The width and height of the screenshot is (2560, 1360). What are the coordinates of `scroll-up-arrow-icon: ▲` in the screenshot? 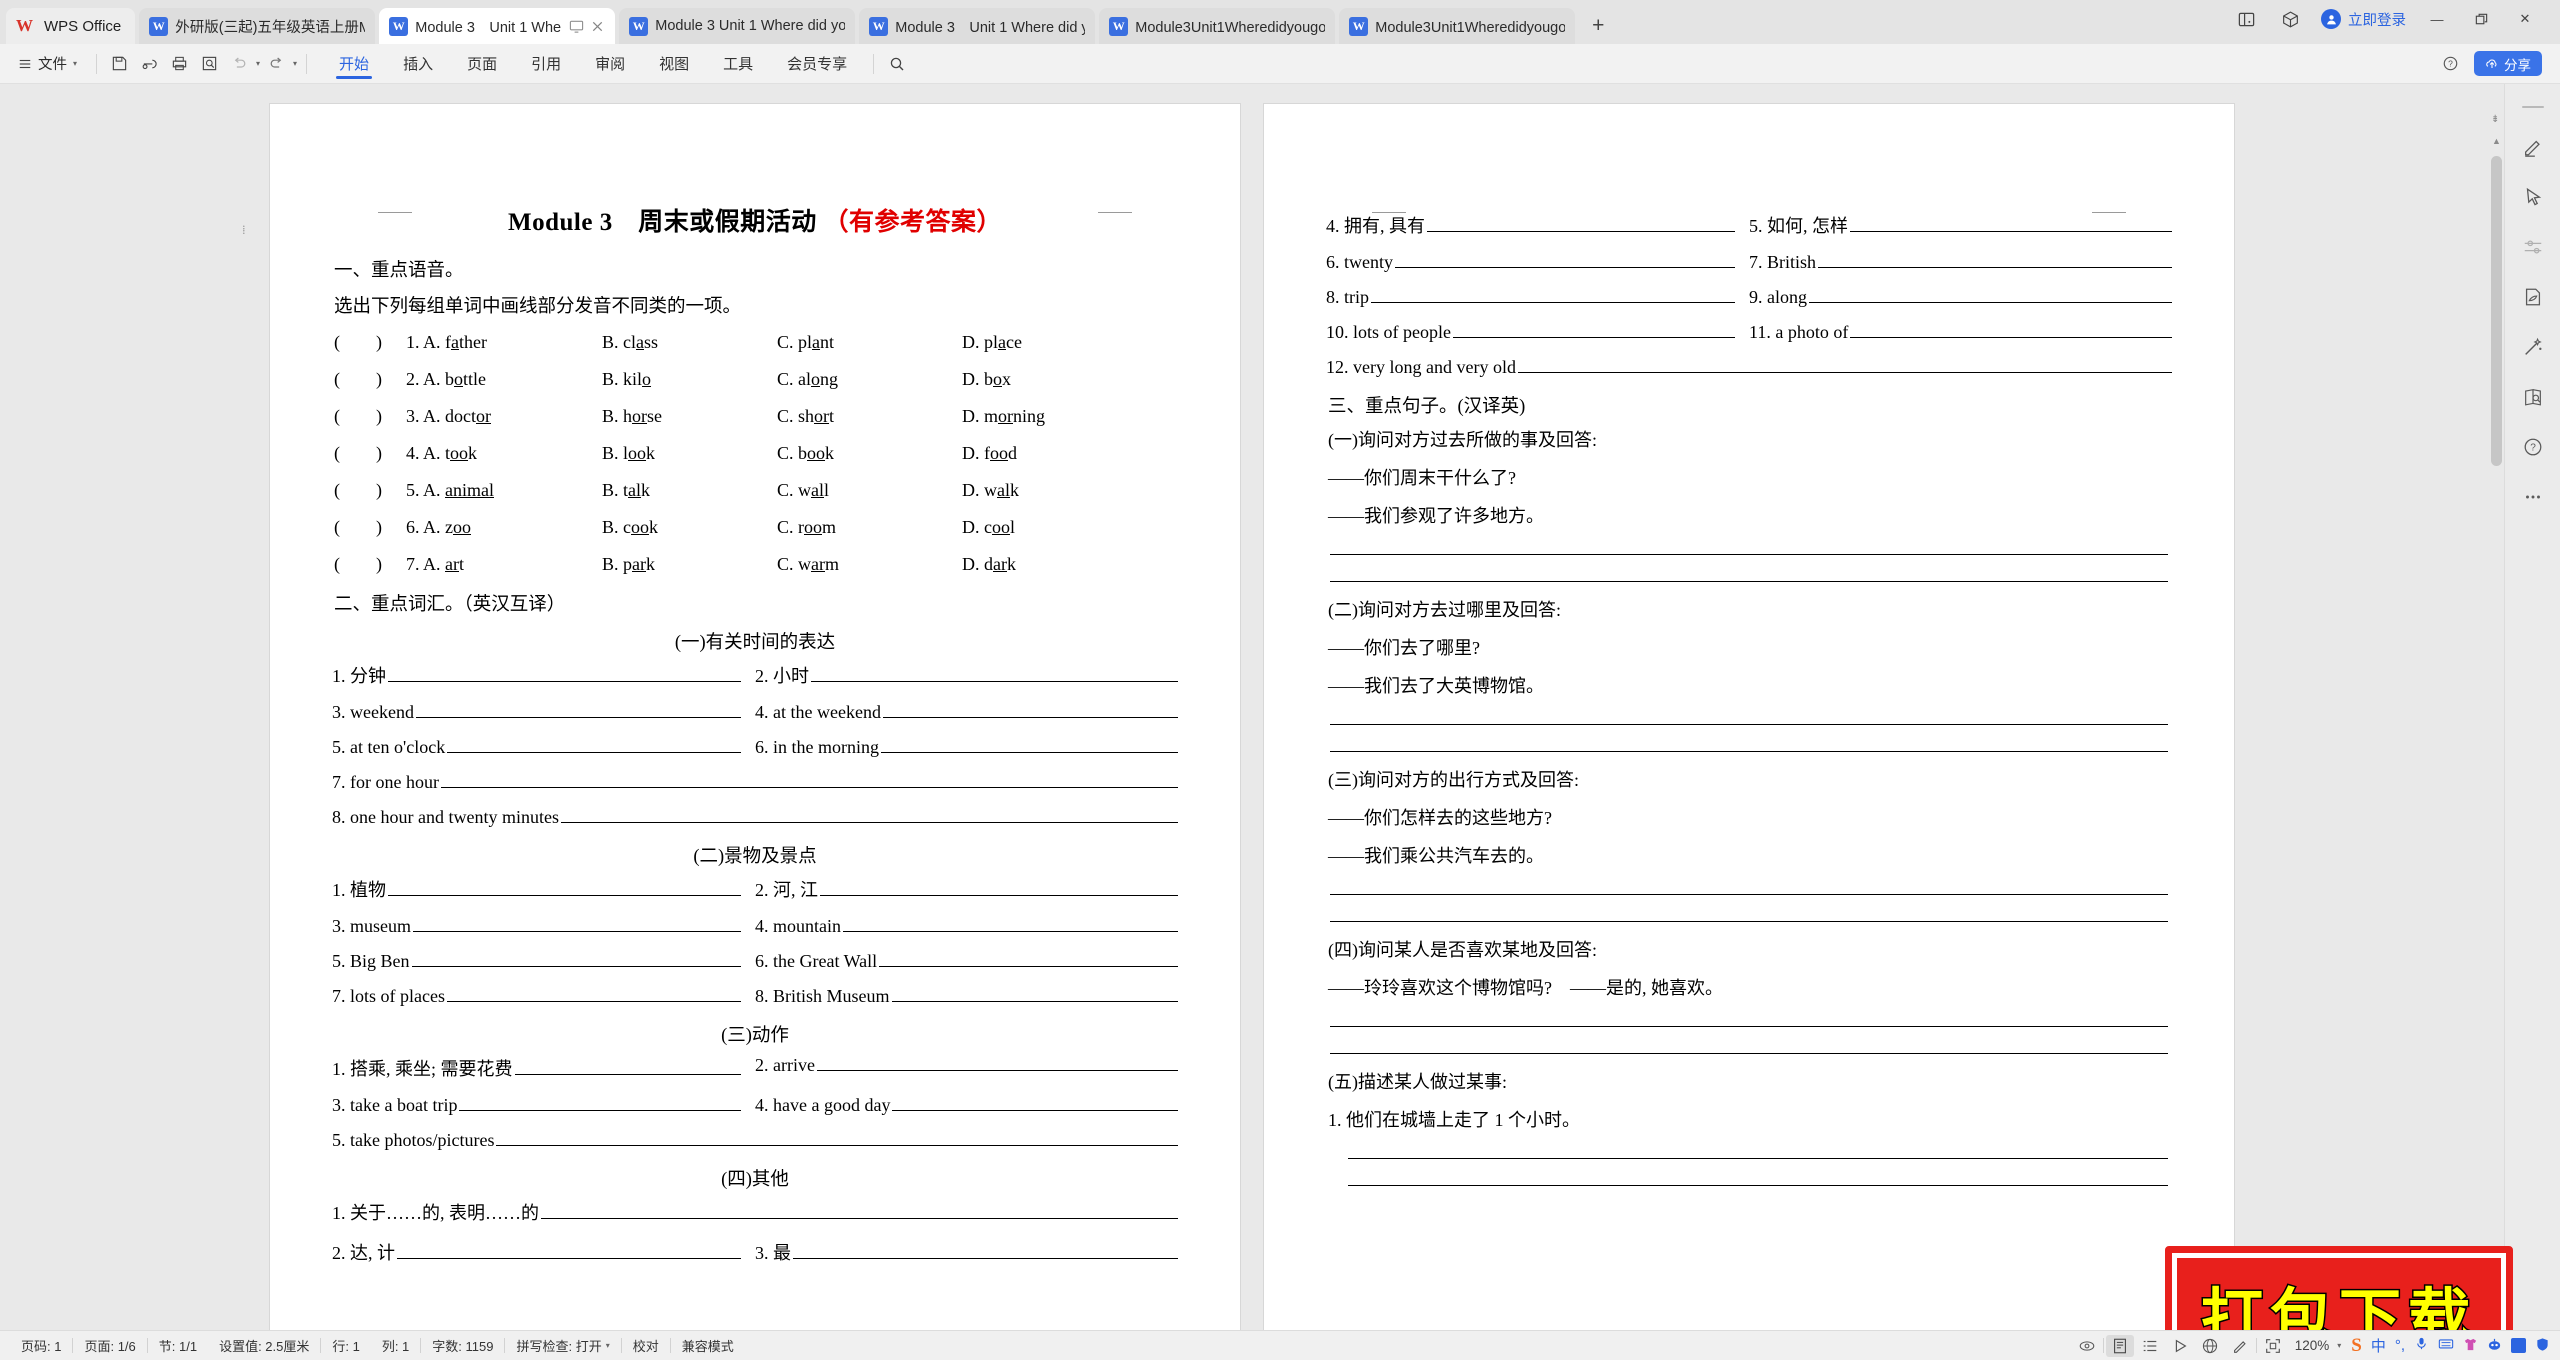 It's located at (2496, 141).